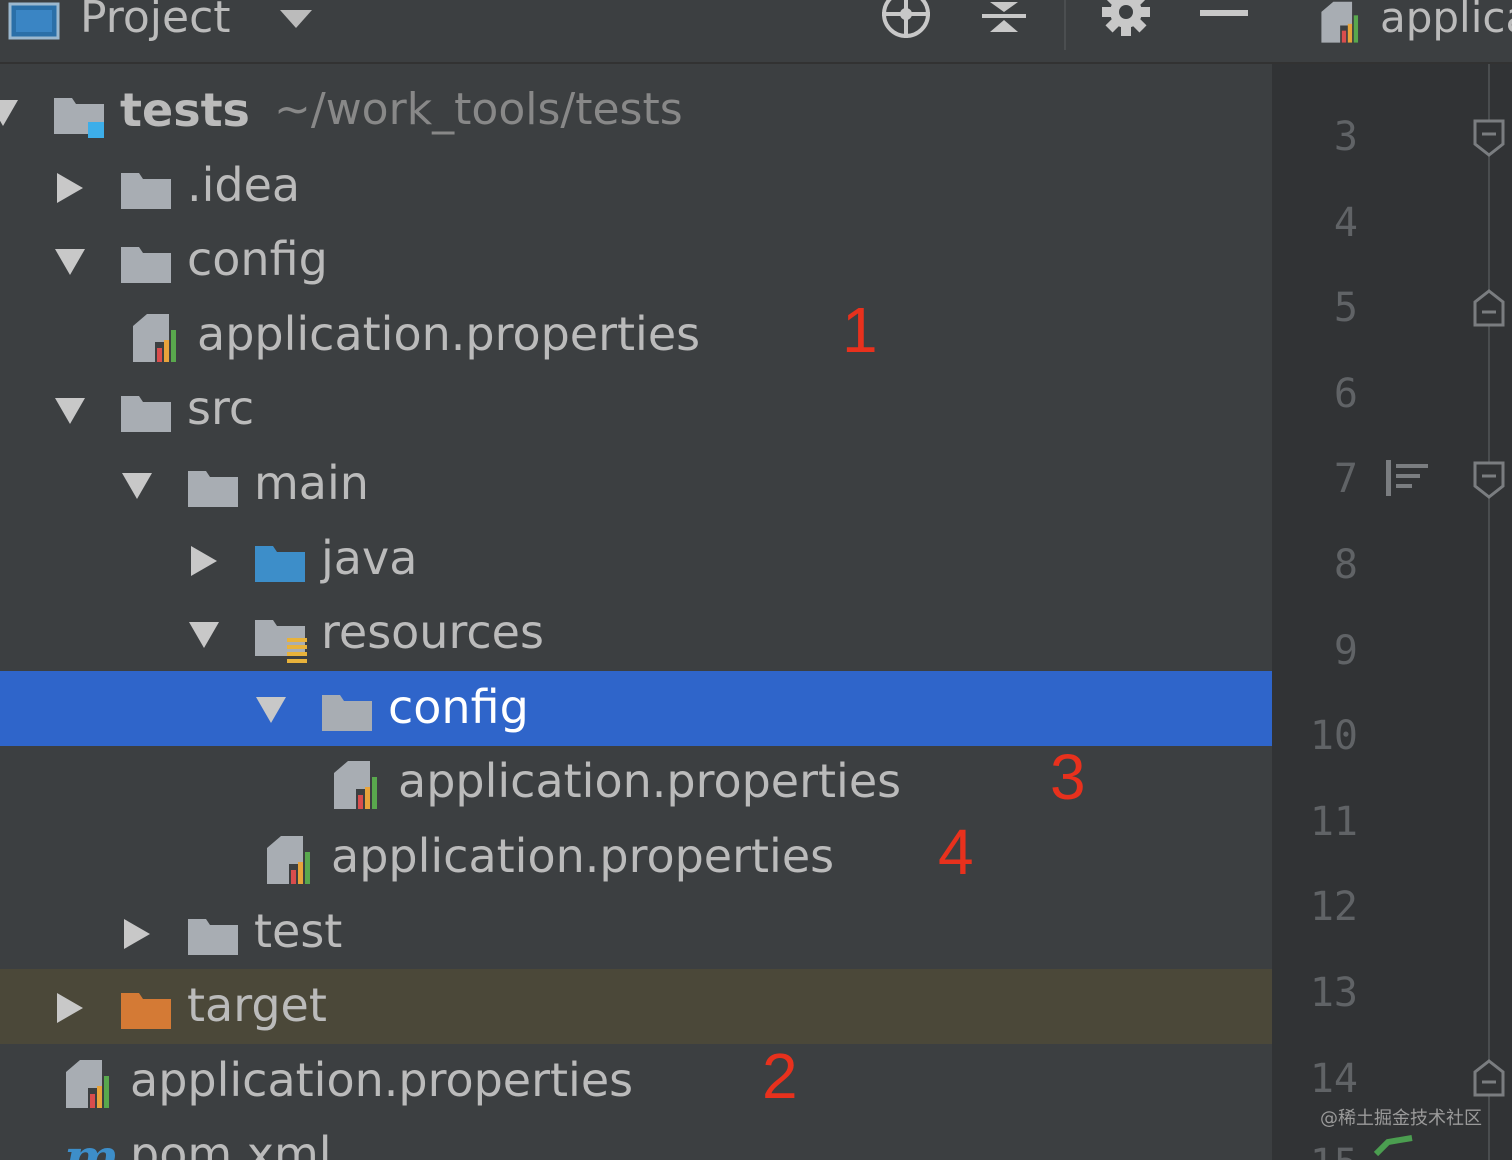 The height and width of the screenshot is (1160, 1512). Describe the element at coordinates (1393, 1146) in the screenshot. I see `check-icon` at that location.